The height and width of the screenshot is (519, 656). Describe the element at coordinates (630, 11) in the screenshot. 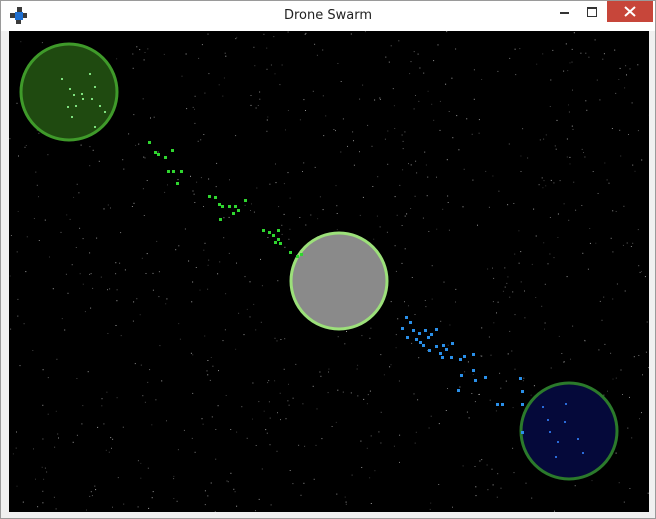

I see `close-button` at that location.